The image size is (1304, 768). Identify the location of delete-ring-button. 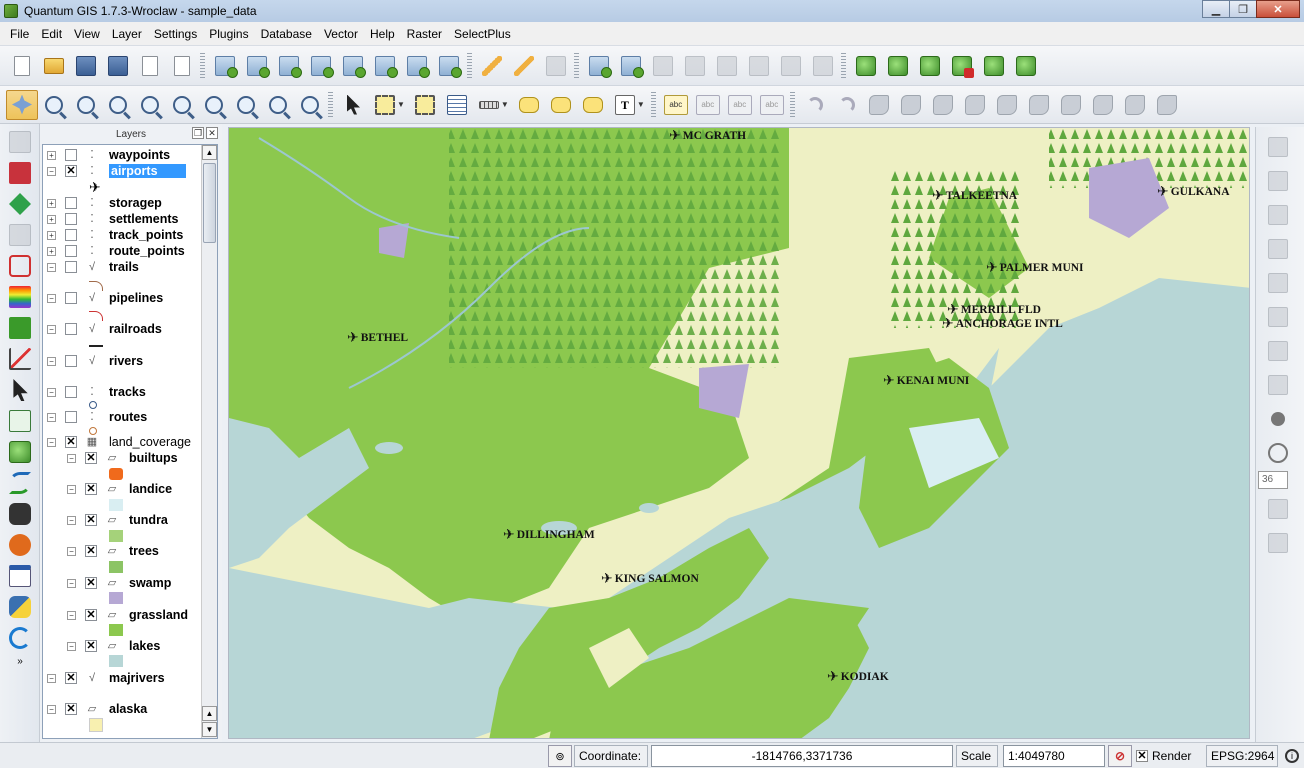
(975, 105).